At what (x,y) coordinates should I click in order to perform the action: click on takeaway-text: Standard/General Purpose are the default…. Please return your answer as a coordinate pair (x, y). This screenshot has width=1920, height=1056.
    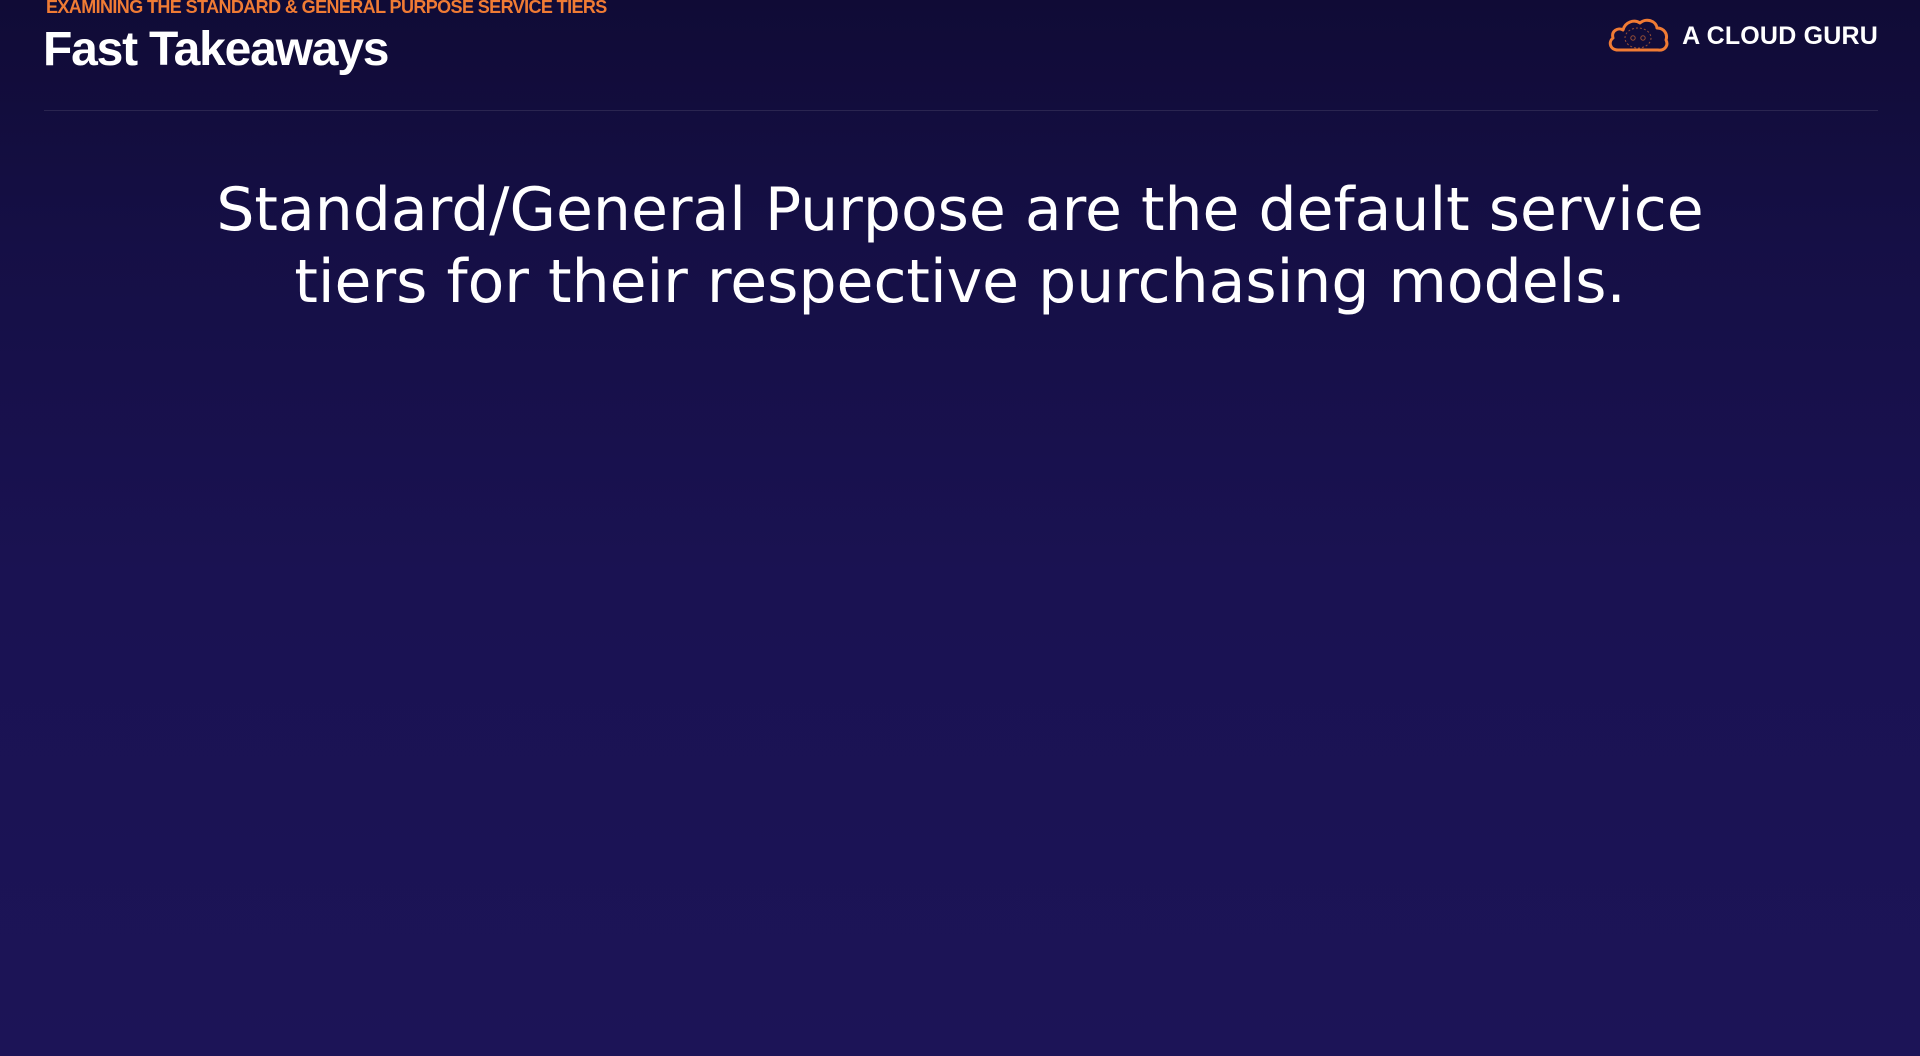
    Looking at the image, I should click on (960, 246).